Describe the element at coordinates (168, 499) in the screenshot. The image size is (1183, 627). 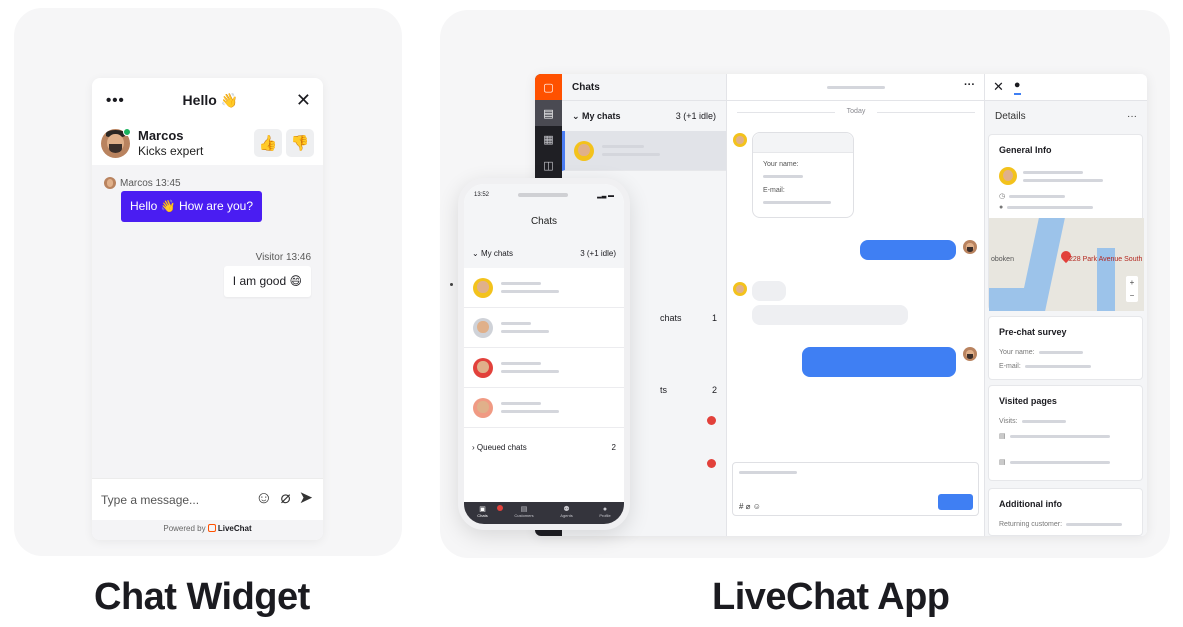
I see `message-input` at that location.